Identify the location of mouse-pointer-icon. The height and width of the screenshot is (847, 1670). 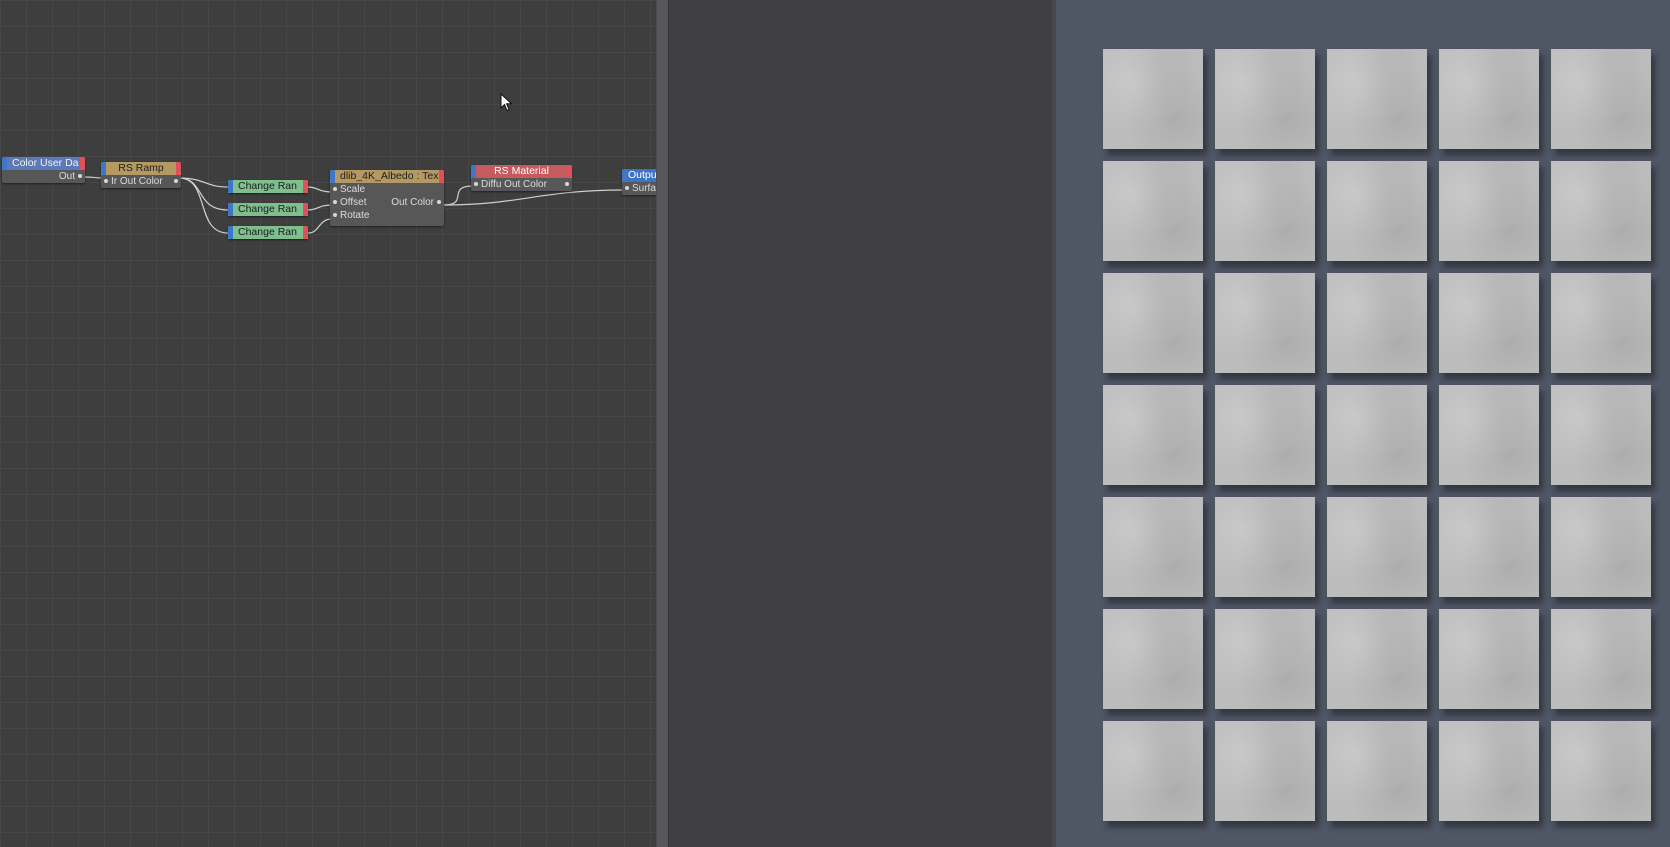
(506, 102).